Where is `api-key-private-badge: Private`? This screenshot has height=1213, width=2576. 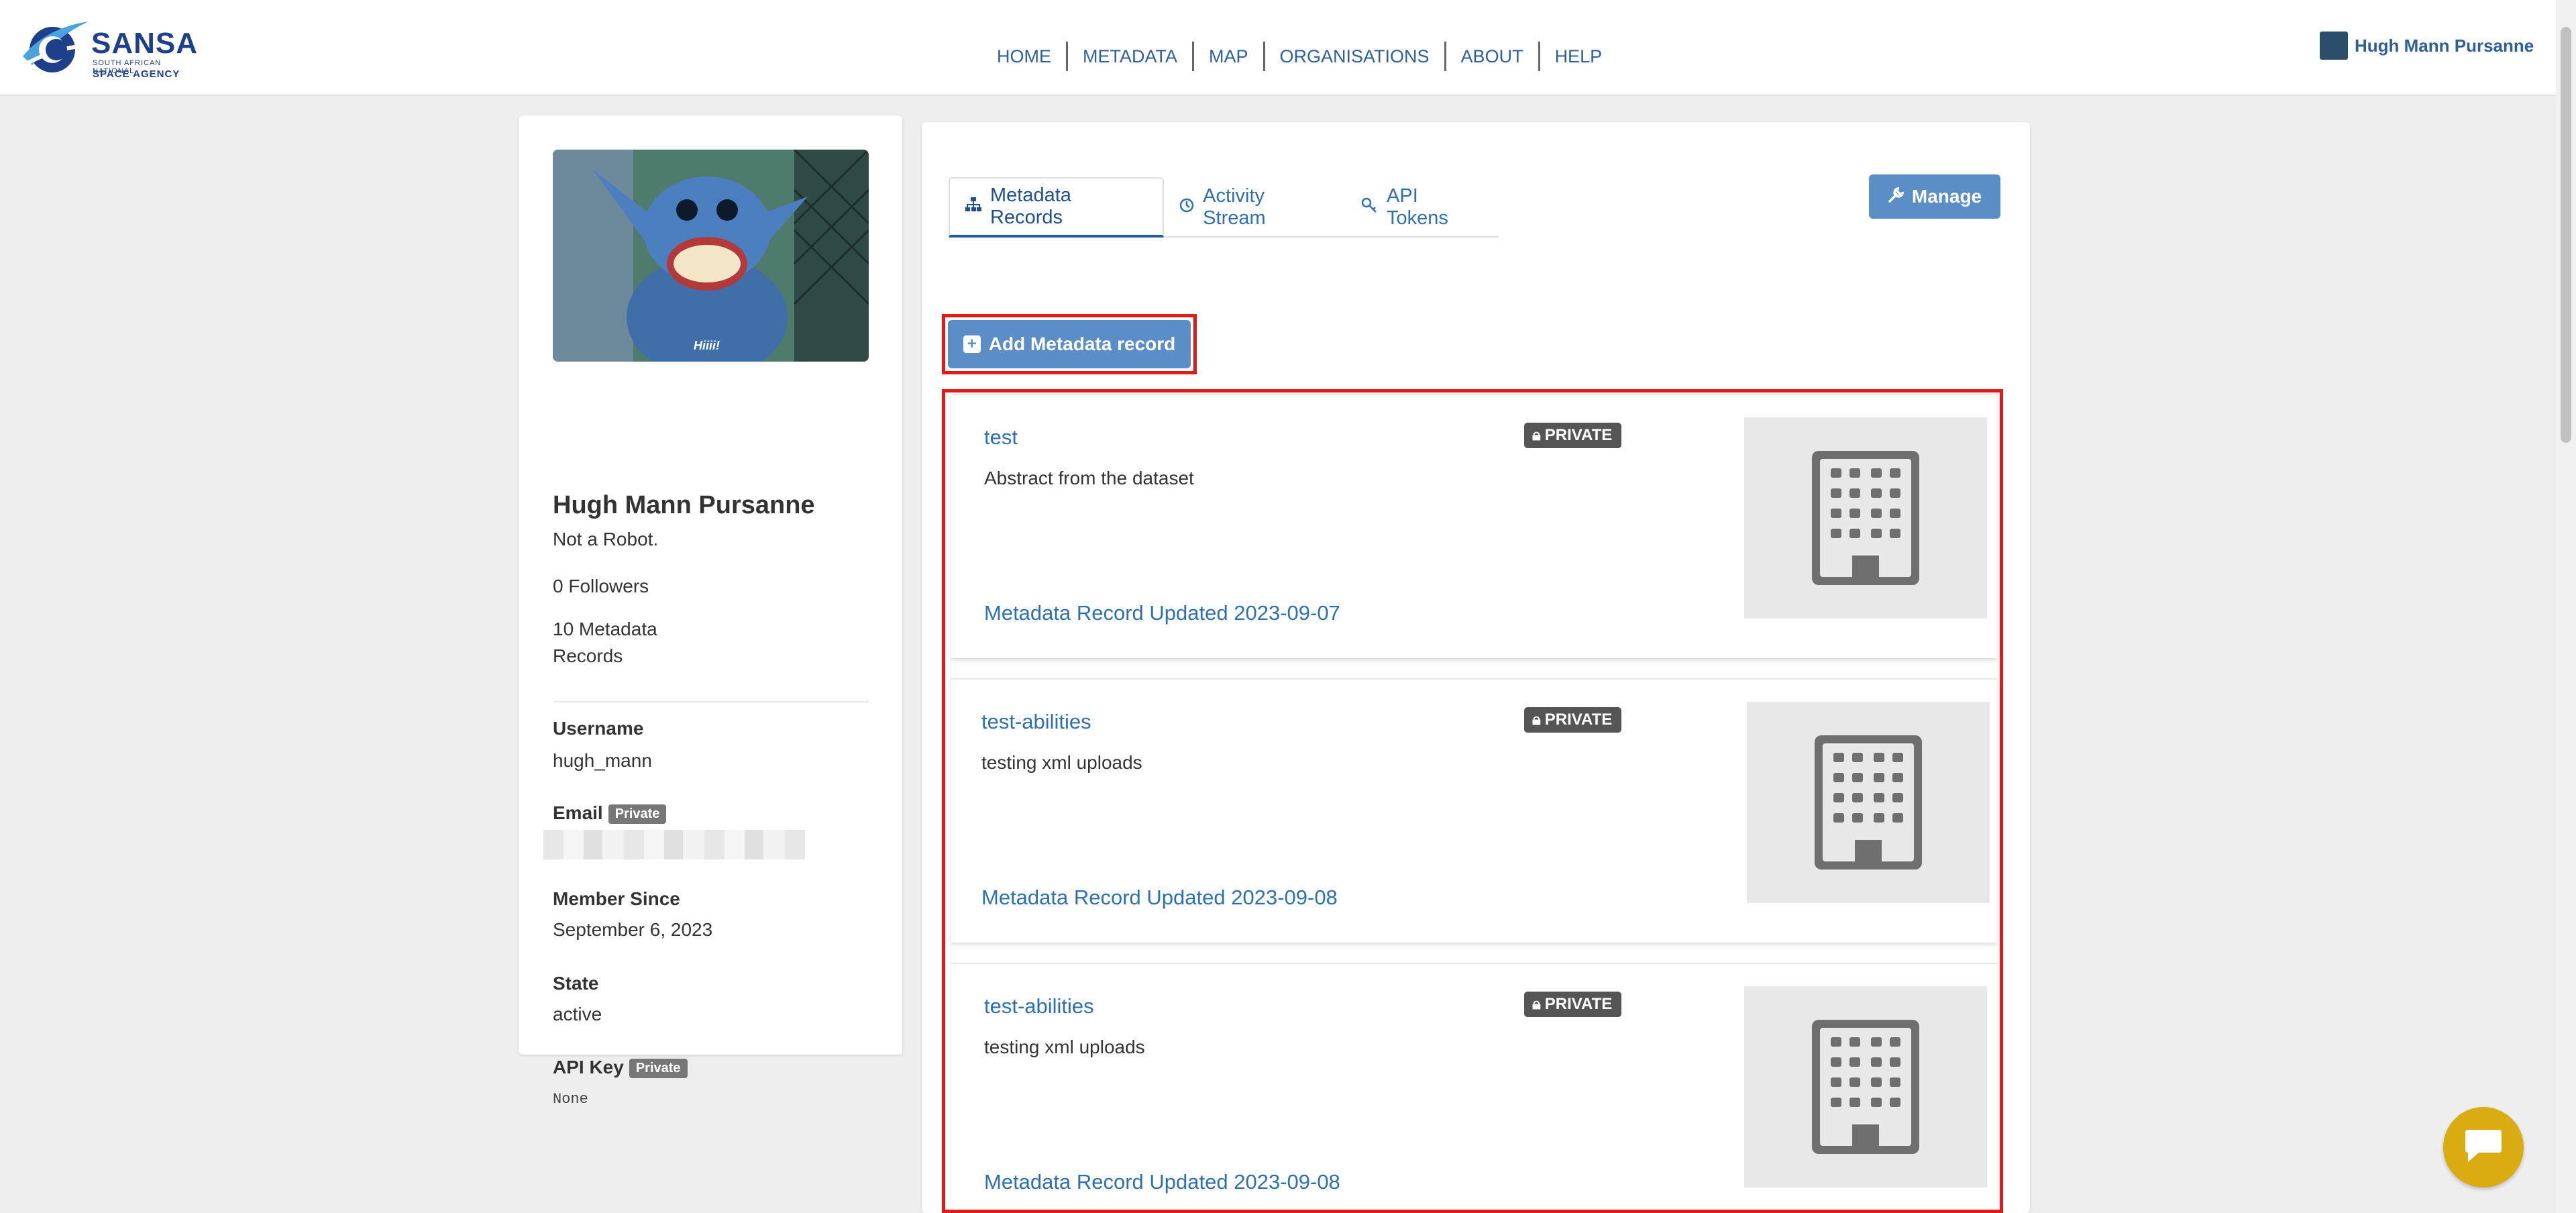 api-key-private-badge: Private is located at coordinates (658, 1069).